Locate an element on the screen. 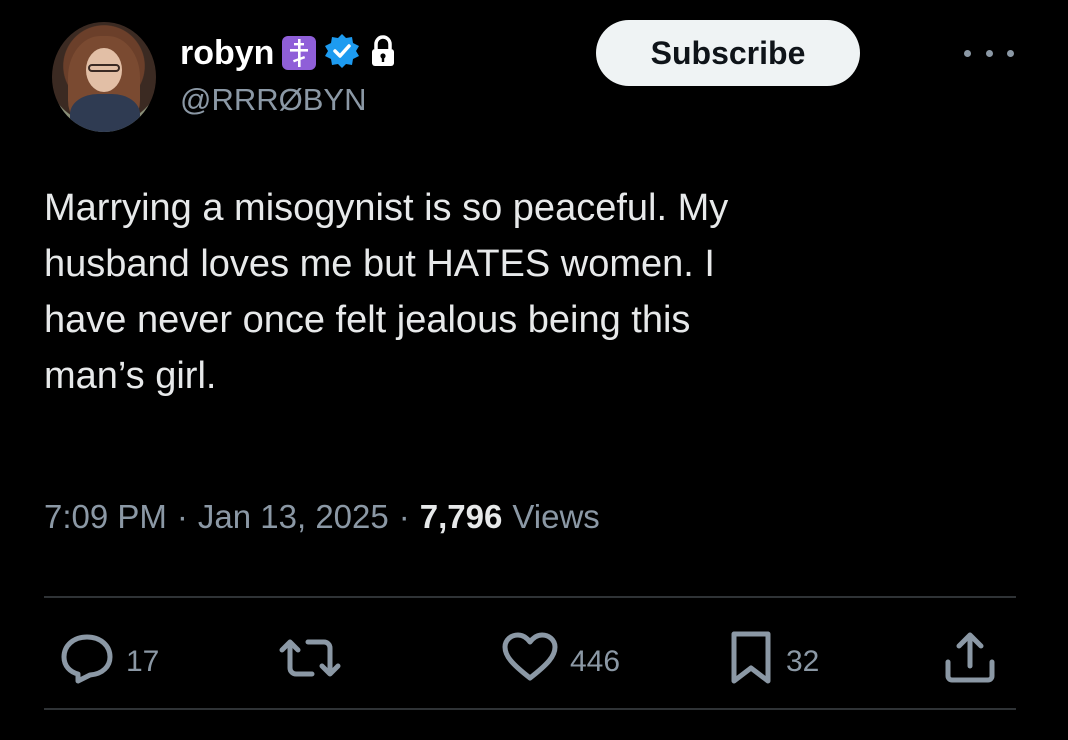 This screenshot has width=1068, height=740. lock-icon is located at coordinates (383, 53).